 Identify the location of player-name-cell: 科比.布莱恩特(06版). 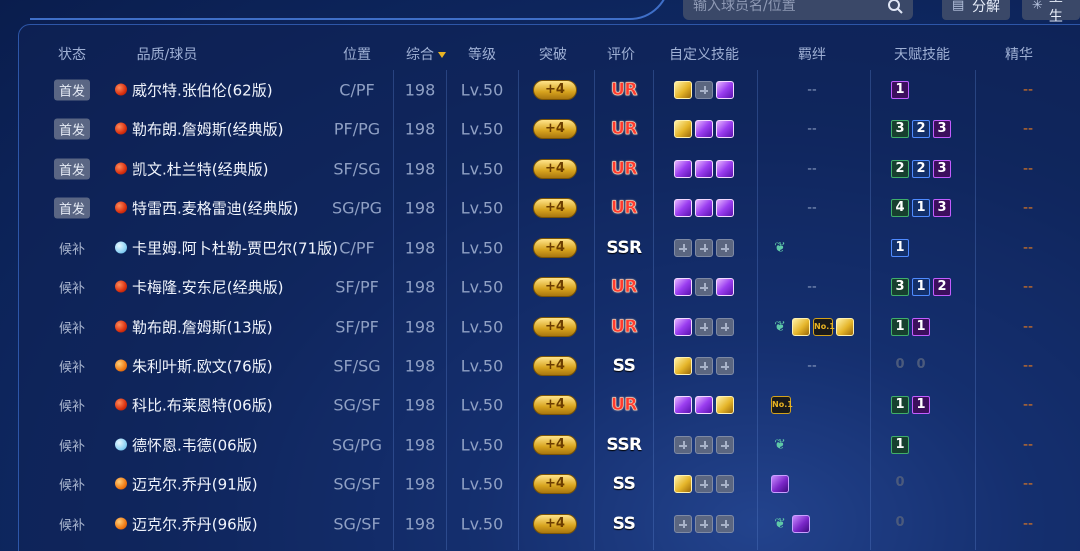
(194, 404).